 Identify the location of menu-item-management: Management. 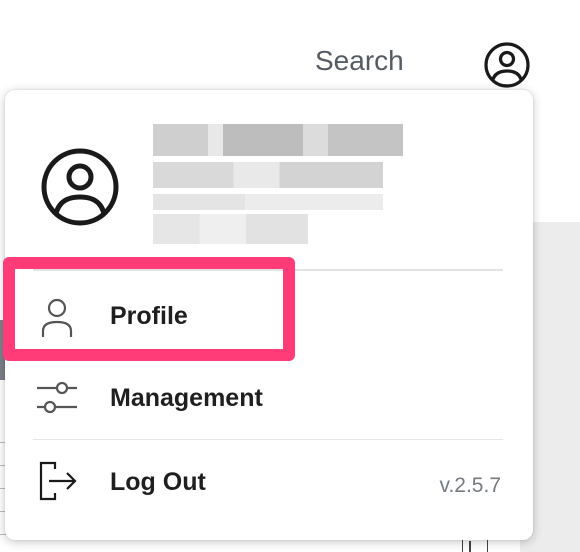
(269, 396).